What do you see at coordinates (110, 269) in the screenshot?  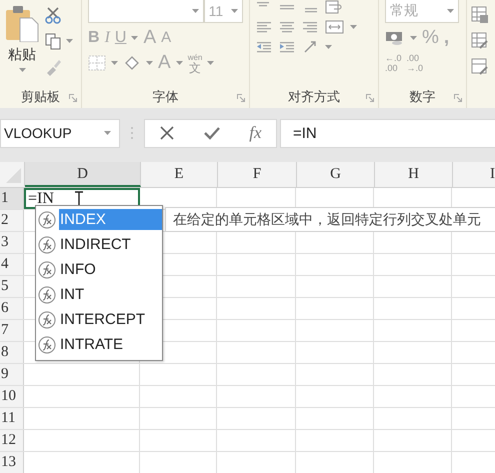 I see `function-option: INFO` at bounding box center [110, 269].